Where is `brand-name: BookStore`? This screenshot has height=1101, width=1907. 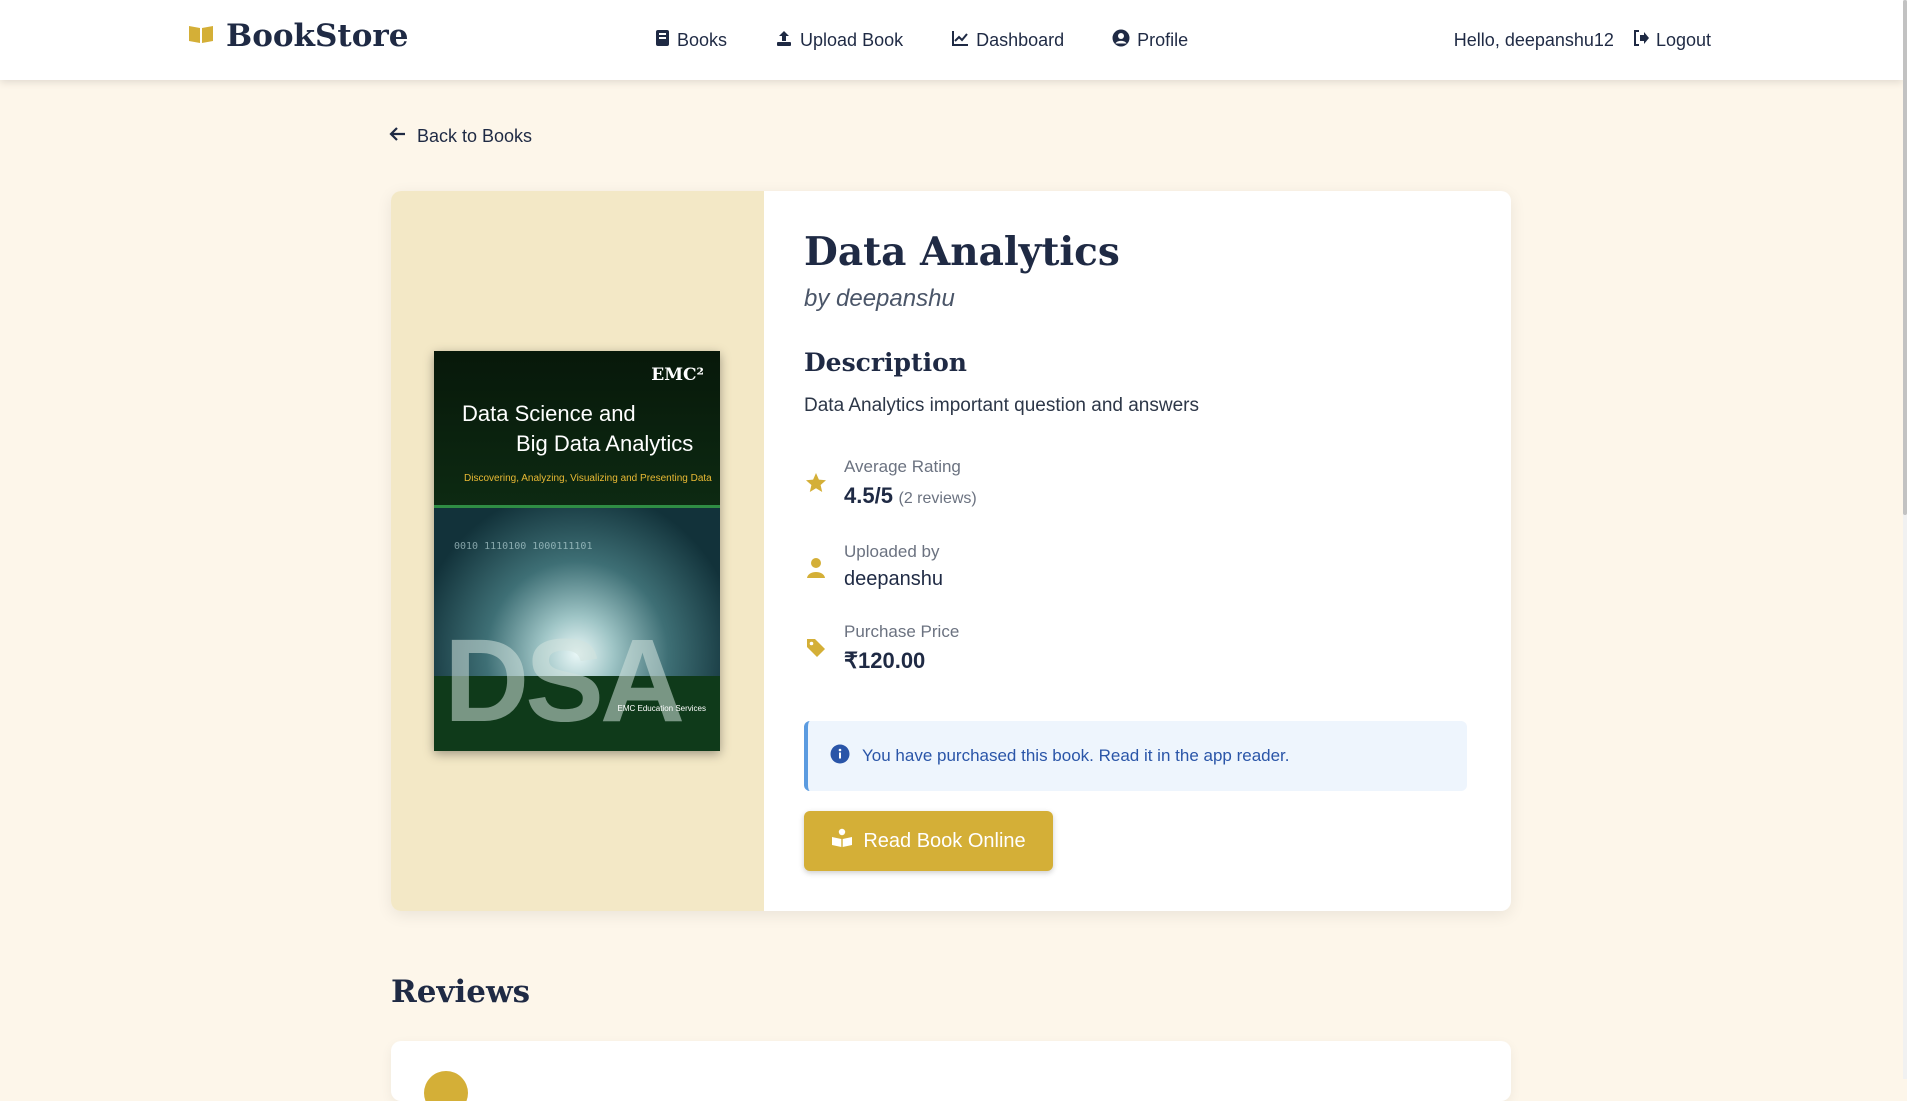
brand-name: BookStore is located at coordinates (317, 36).